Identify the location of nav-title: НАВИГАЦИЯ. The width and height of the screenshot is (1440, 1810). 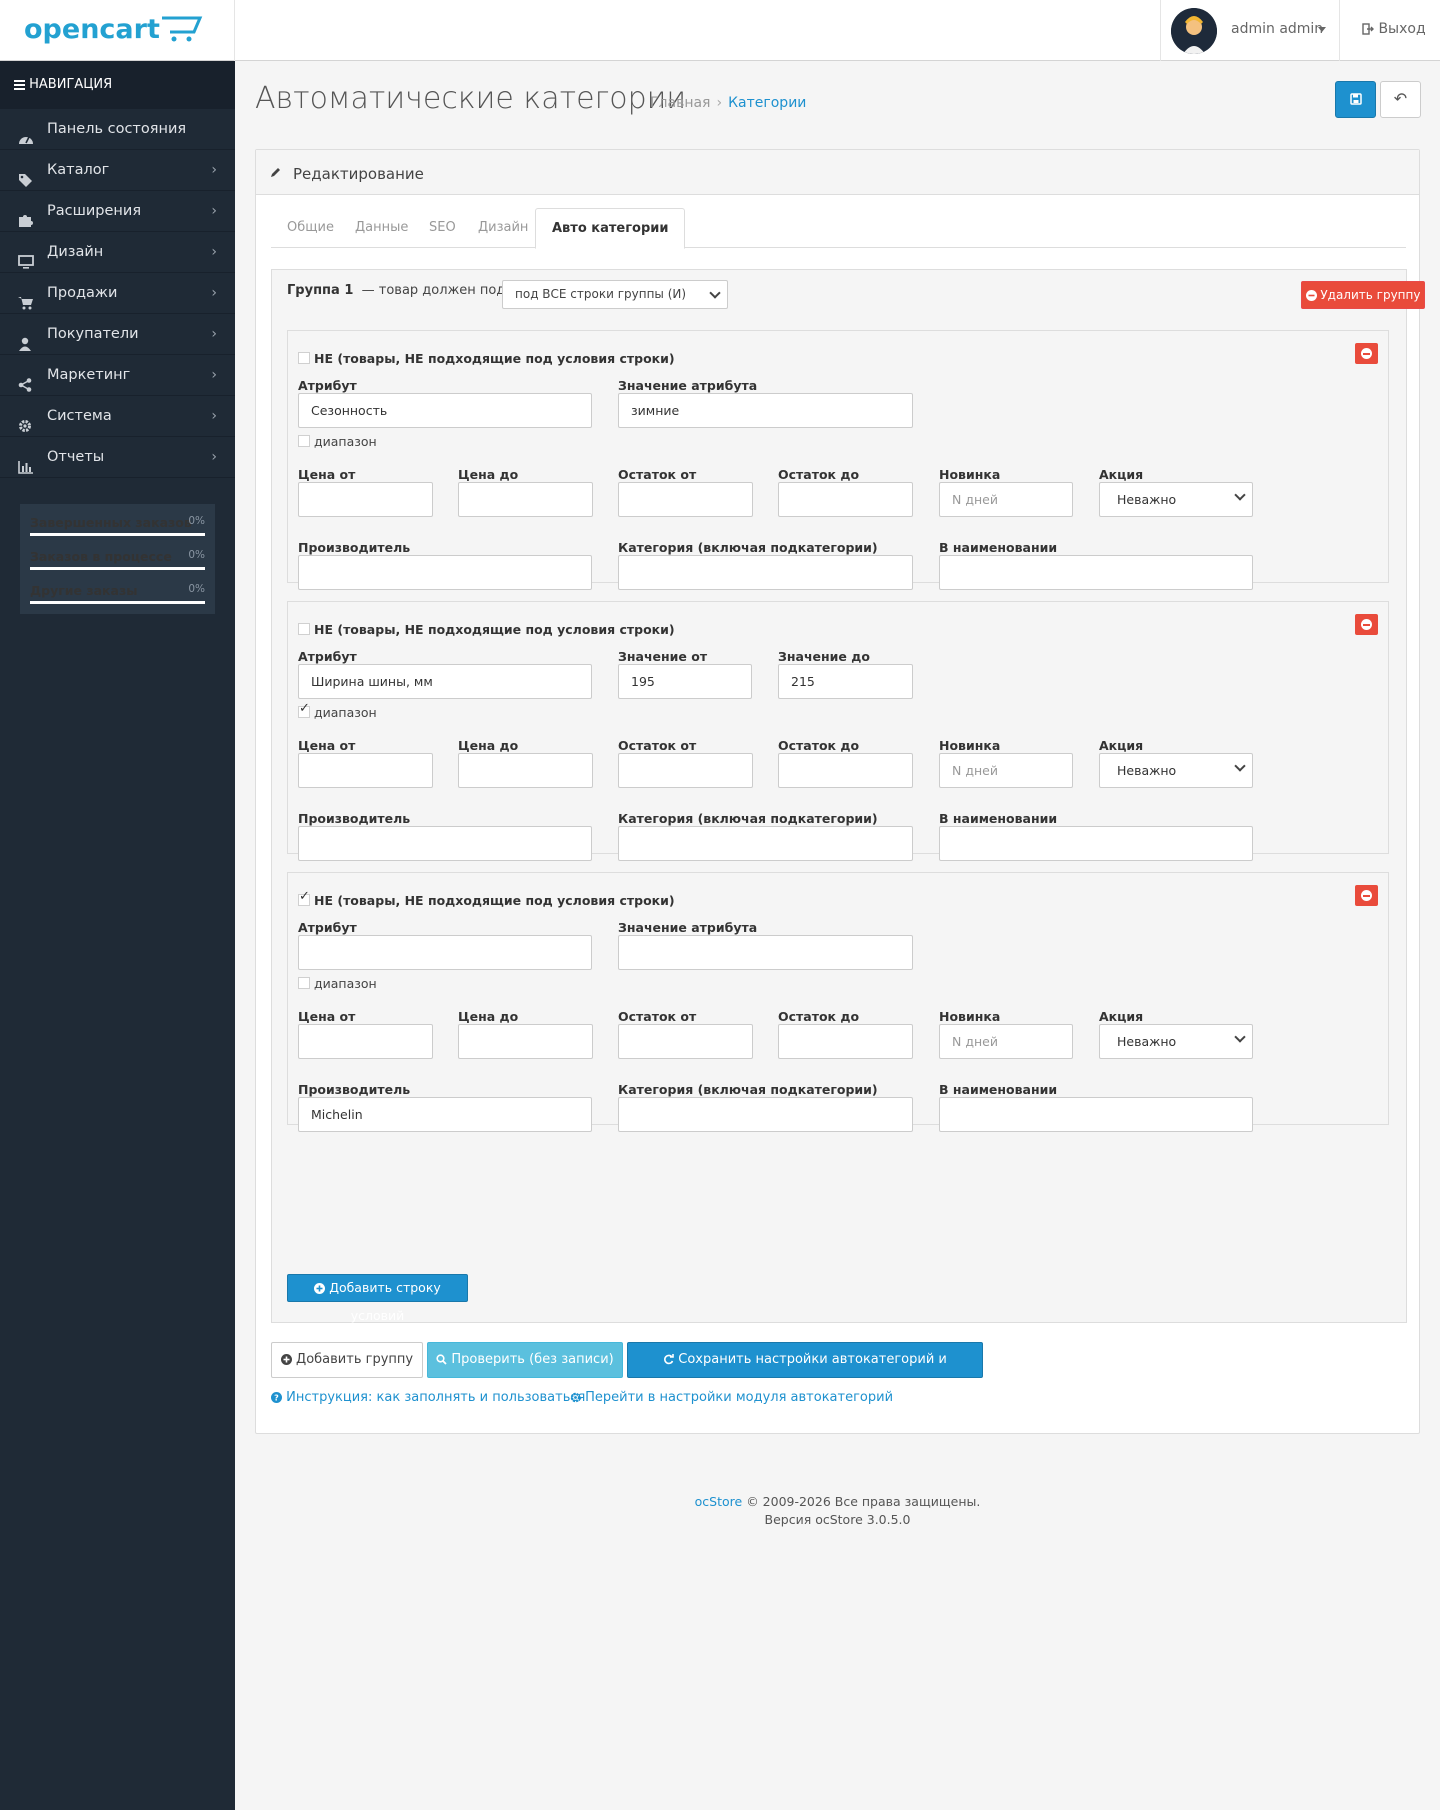
(117, 85).